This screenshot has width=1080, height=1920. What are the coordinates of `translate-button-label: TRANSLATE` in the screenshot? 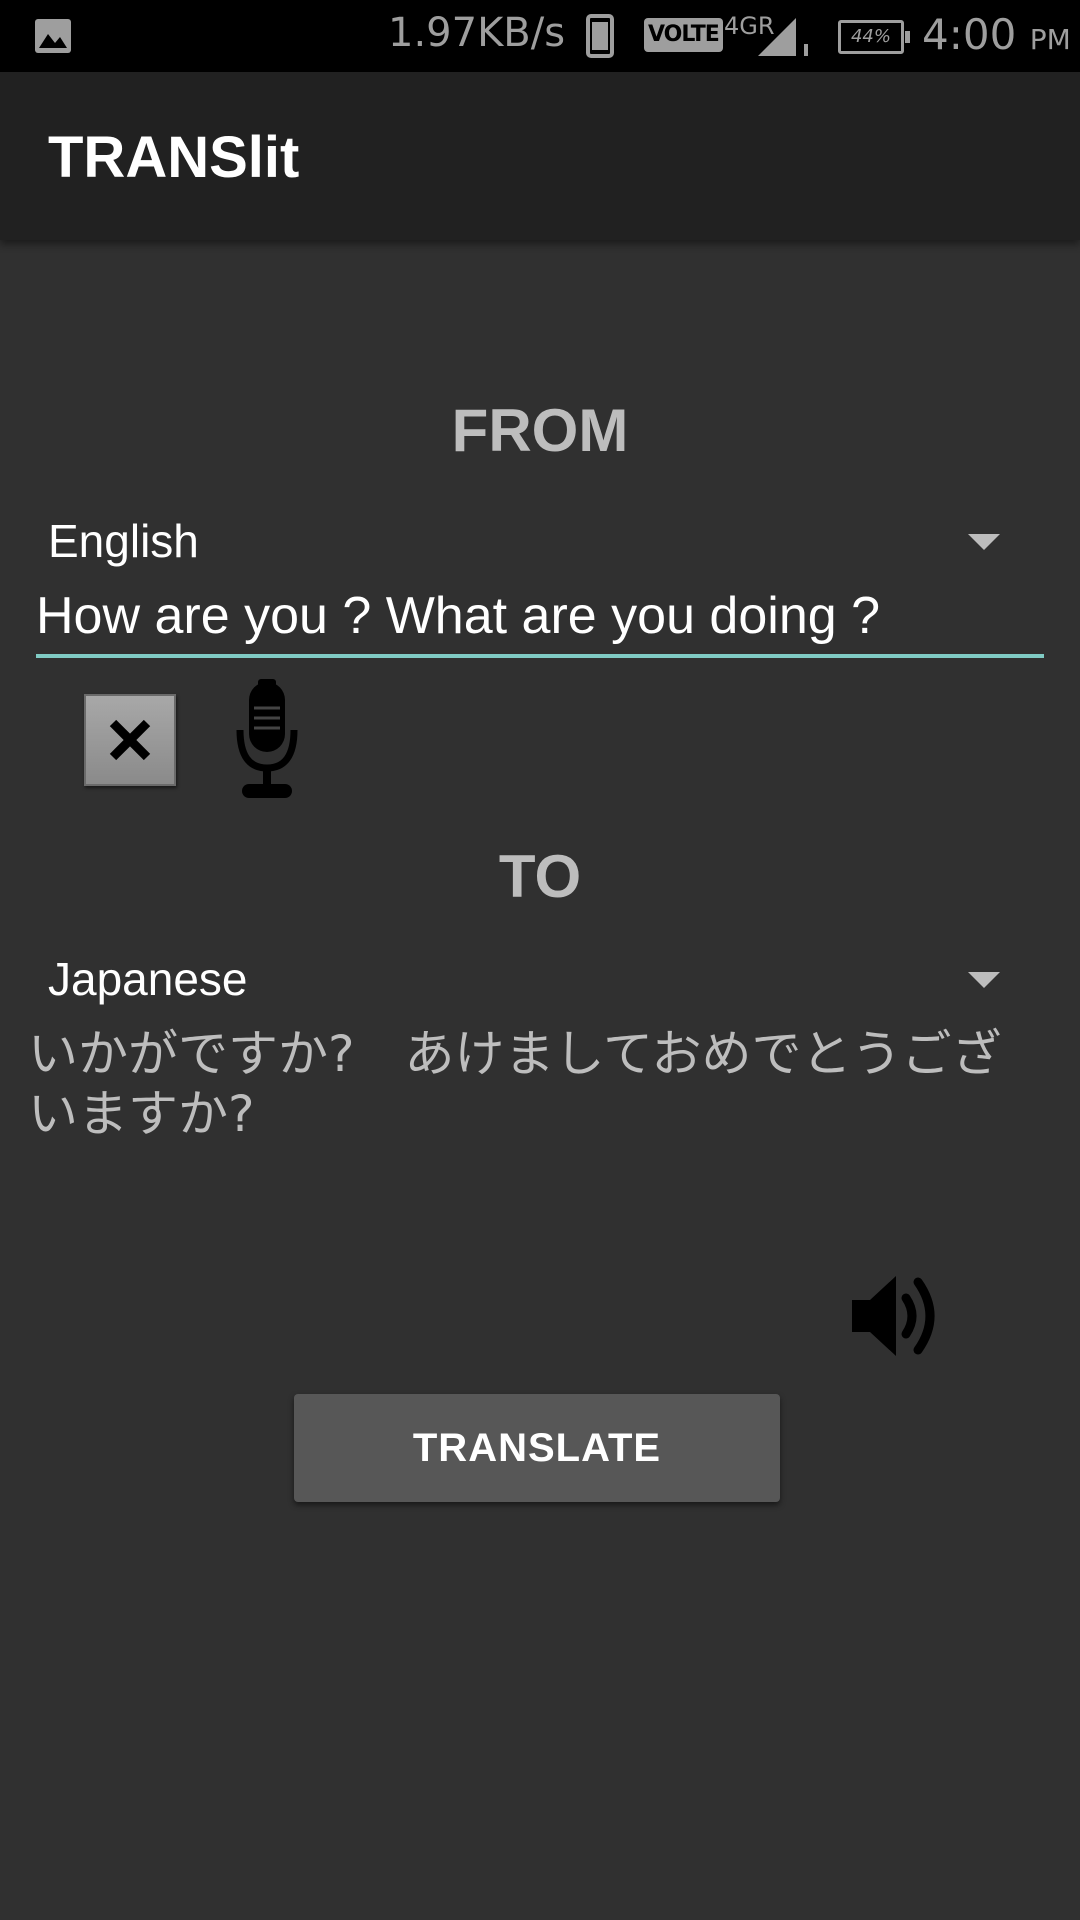 It's located at (537, 1447).